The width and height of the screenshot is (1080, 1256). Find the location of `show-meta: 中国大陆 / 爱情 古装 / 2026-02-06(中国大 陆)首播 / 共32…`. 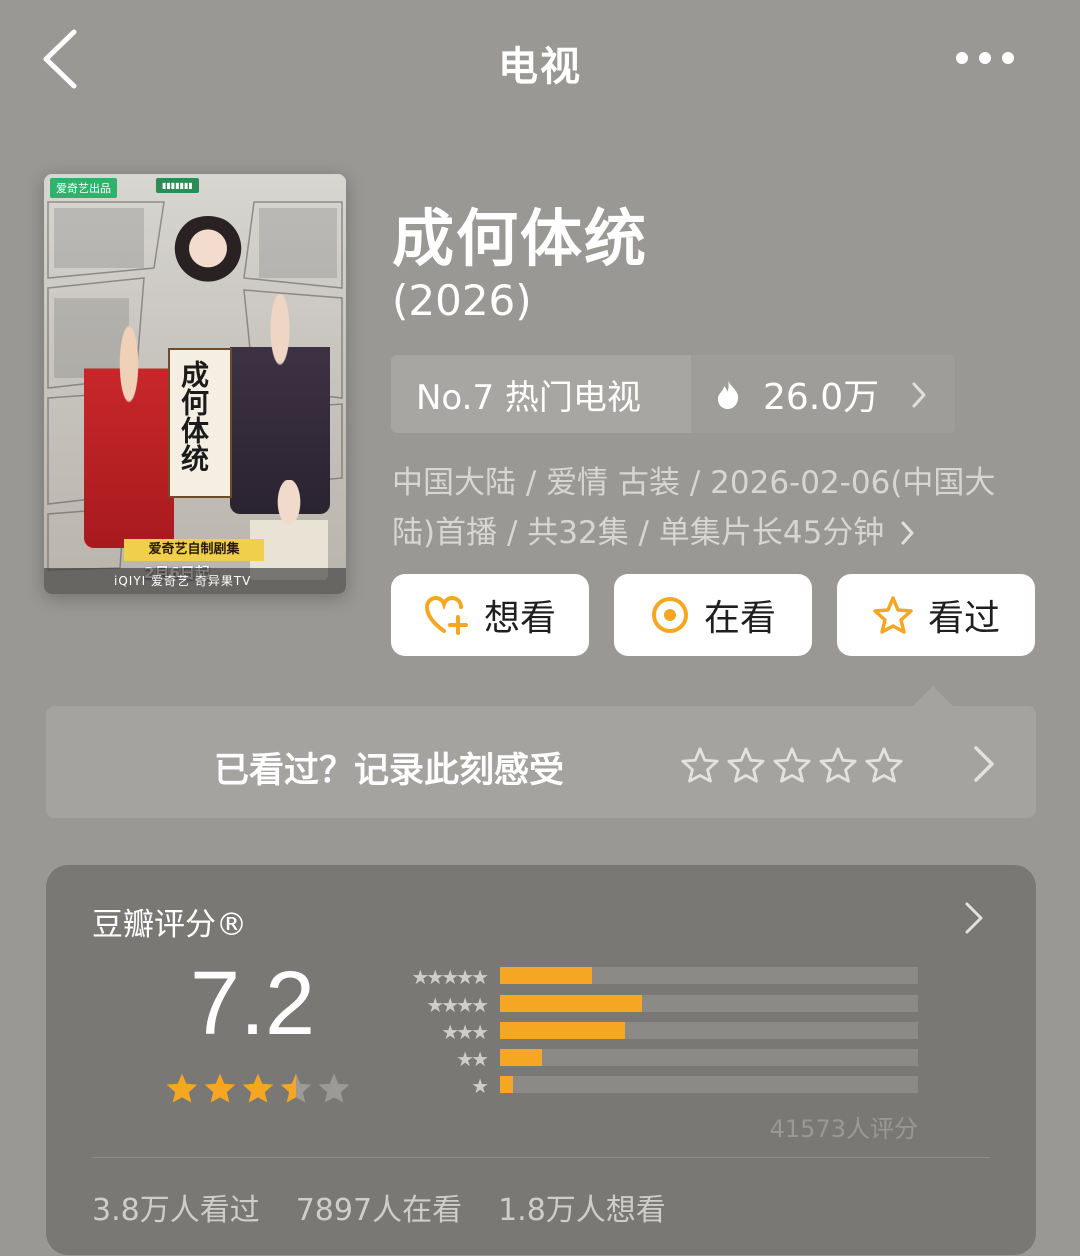

show-meta: 中国大陆 / 爱情 古装 / 2026-02-06(中国大 陆)首播 / 共32… is located at coordinates (722, 508).